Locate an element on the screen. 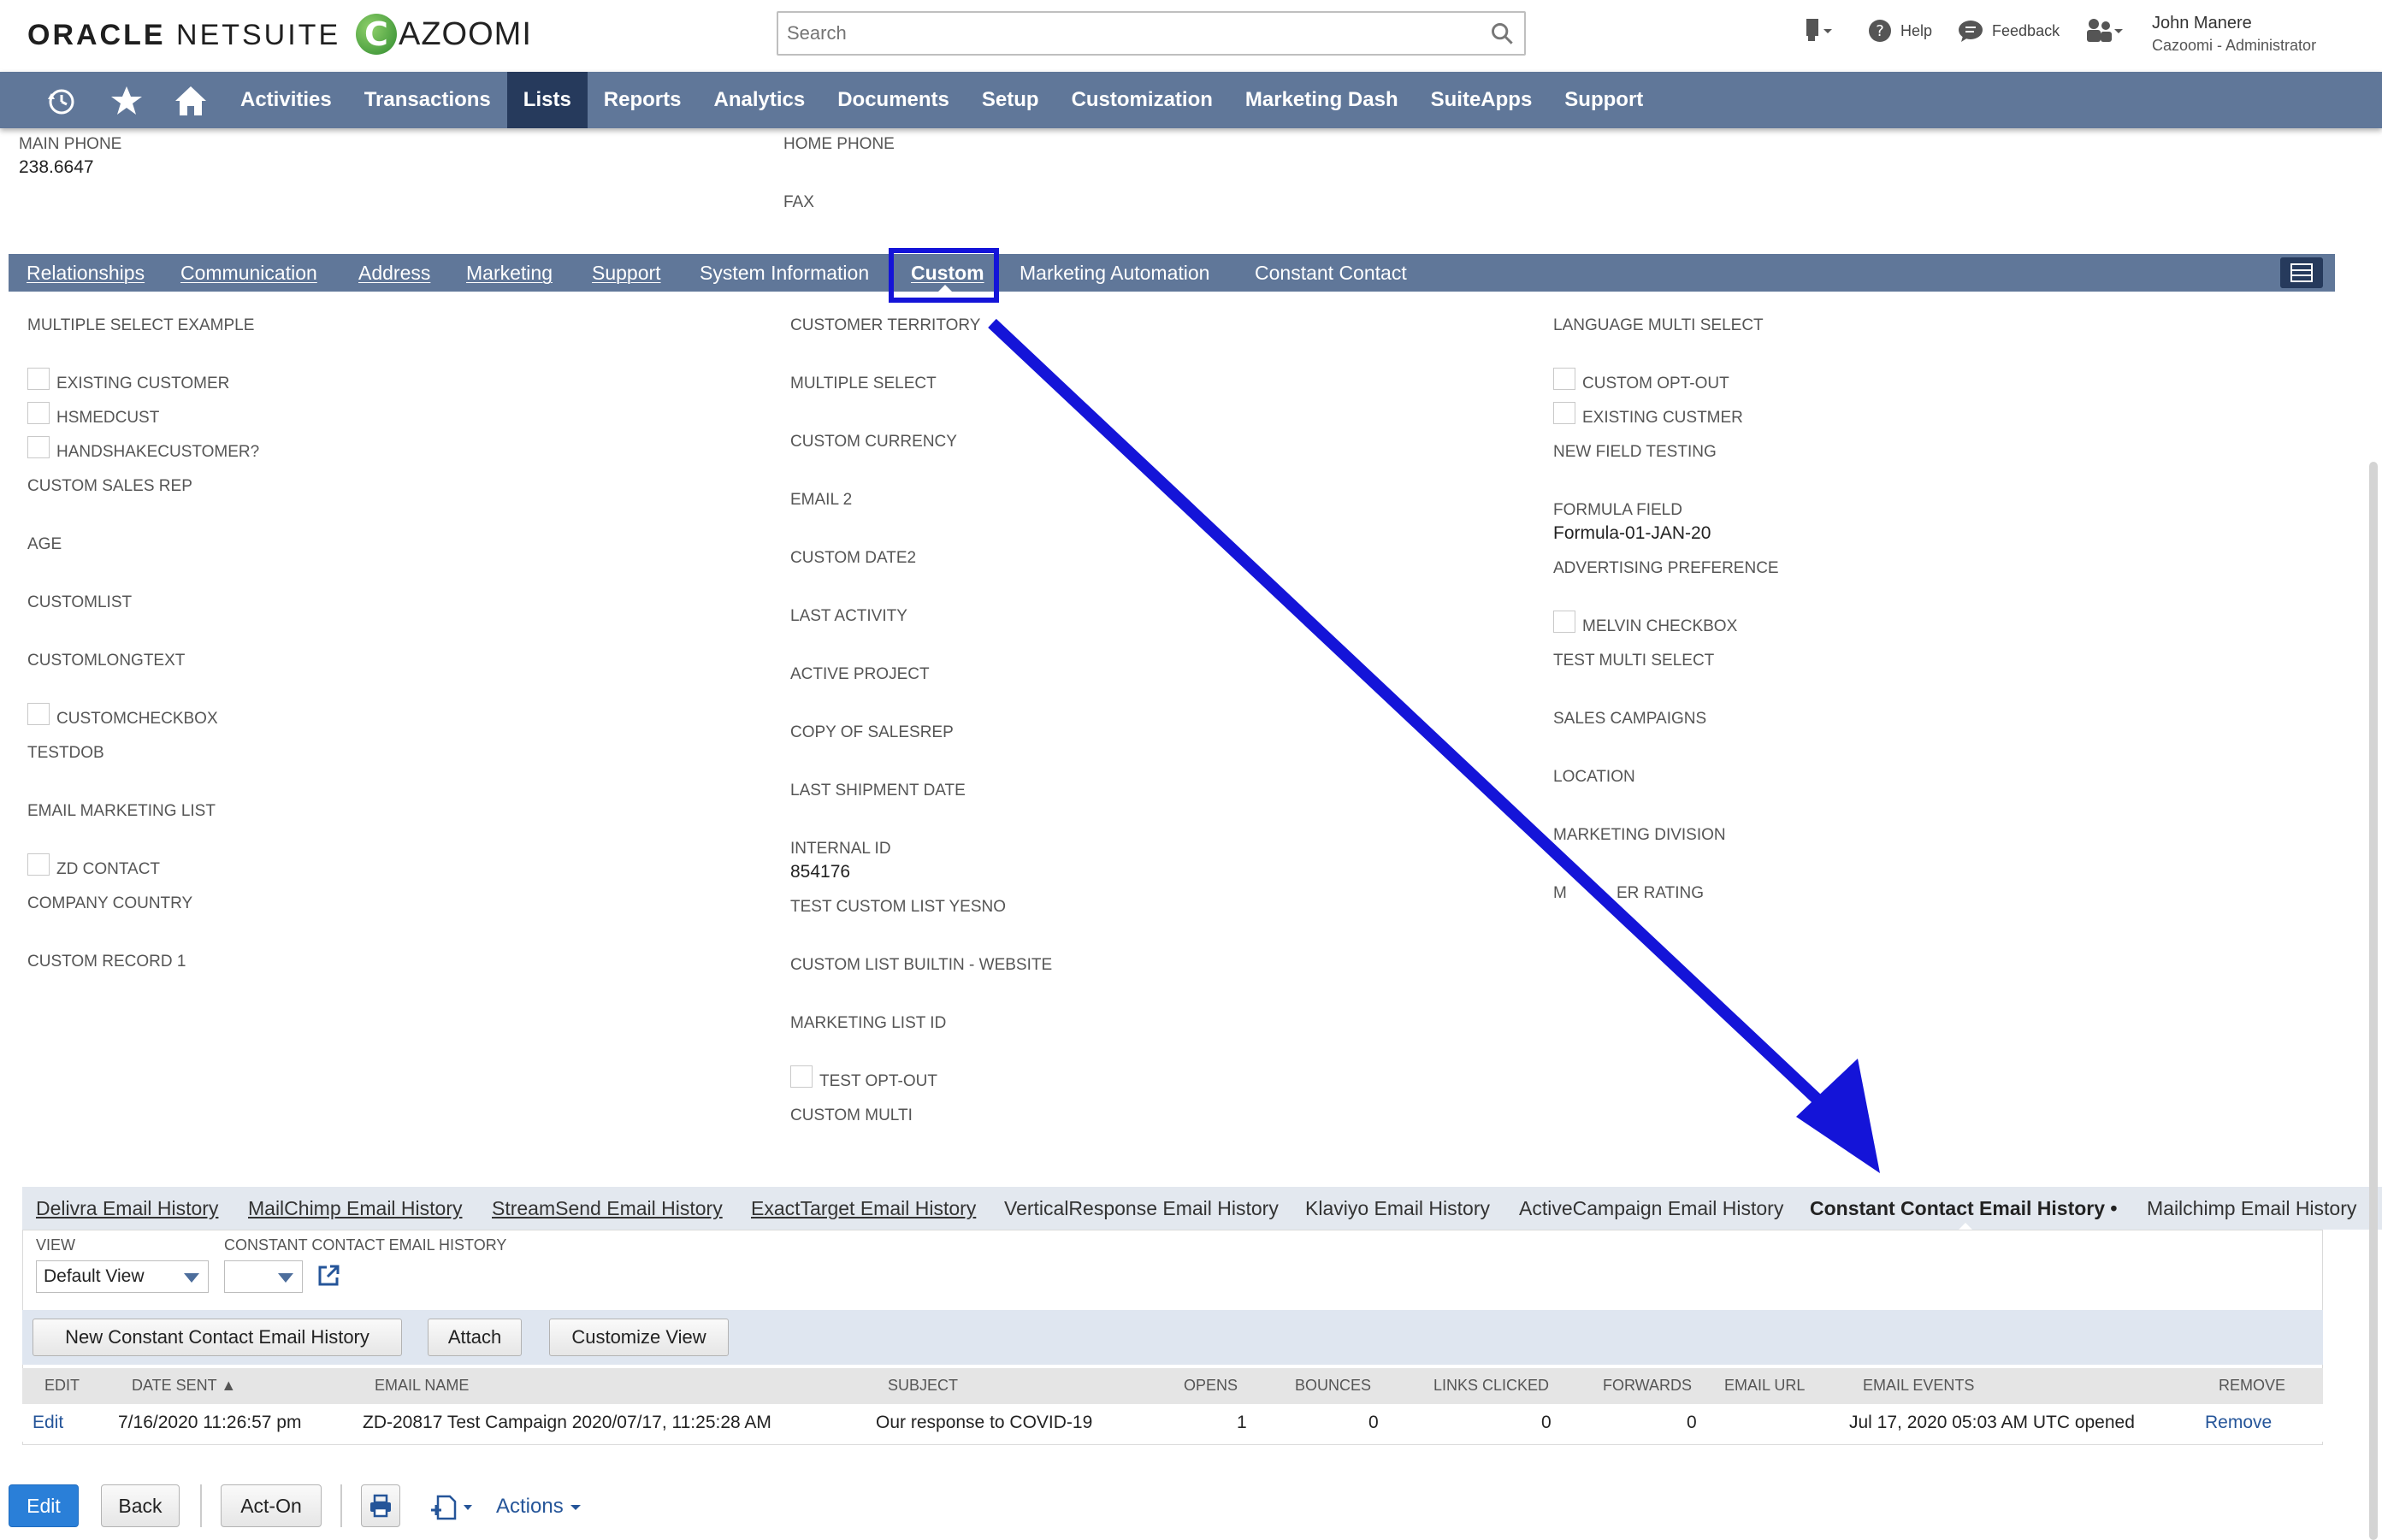 This screenshot has width=2382, height=1540. new-cc-email-history-button: New Constant Contact Email History is located at coordinates (217, 1338).